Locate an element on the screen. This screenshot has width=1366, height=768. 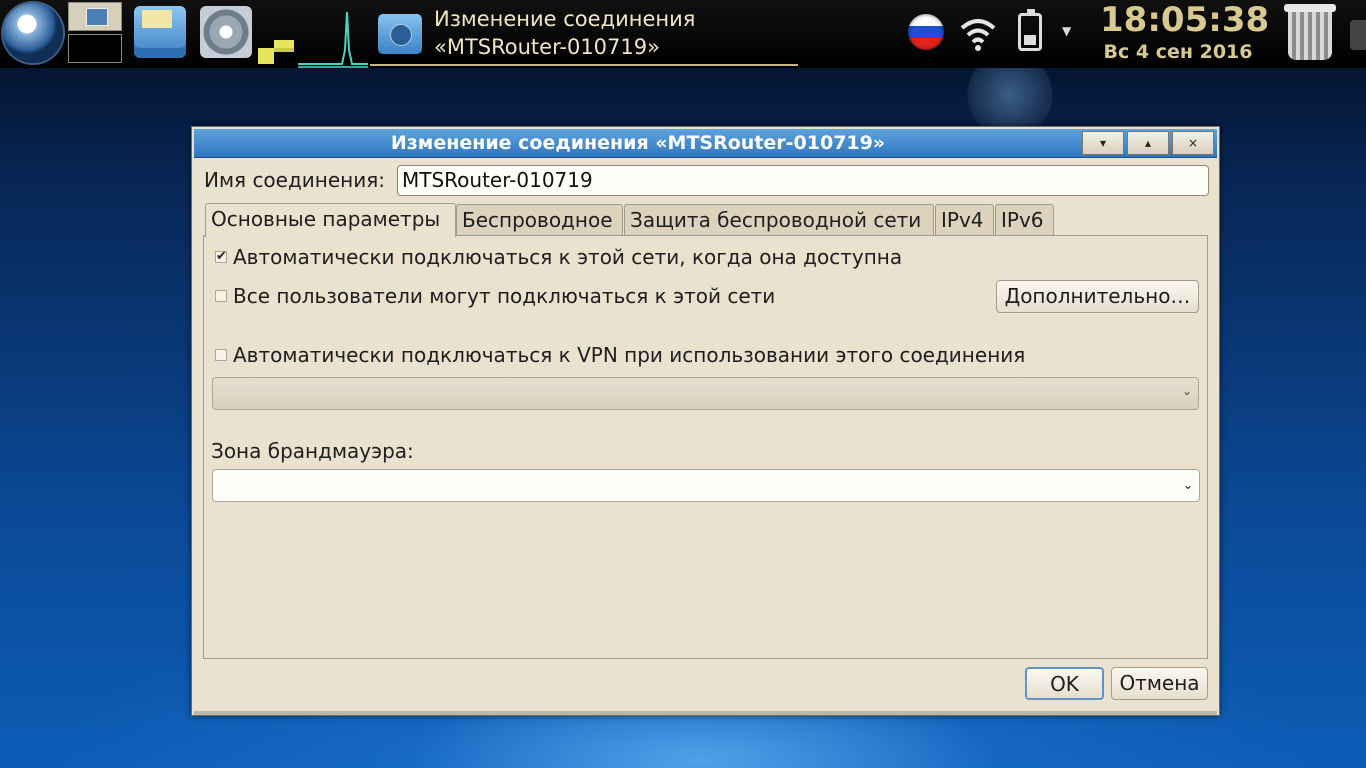
tab-ipv4: IPv4 is located at coordinates (964, 220).